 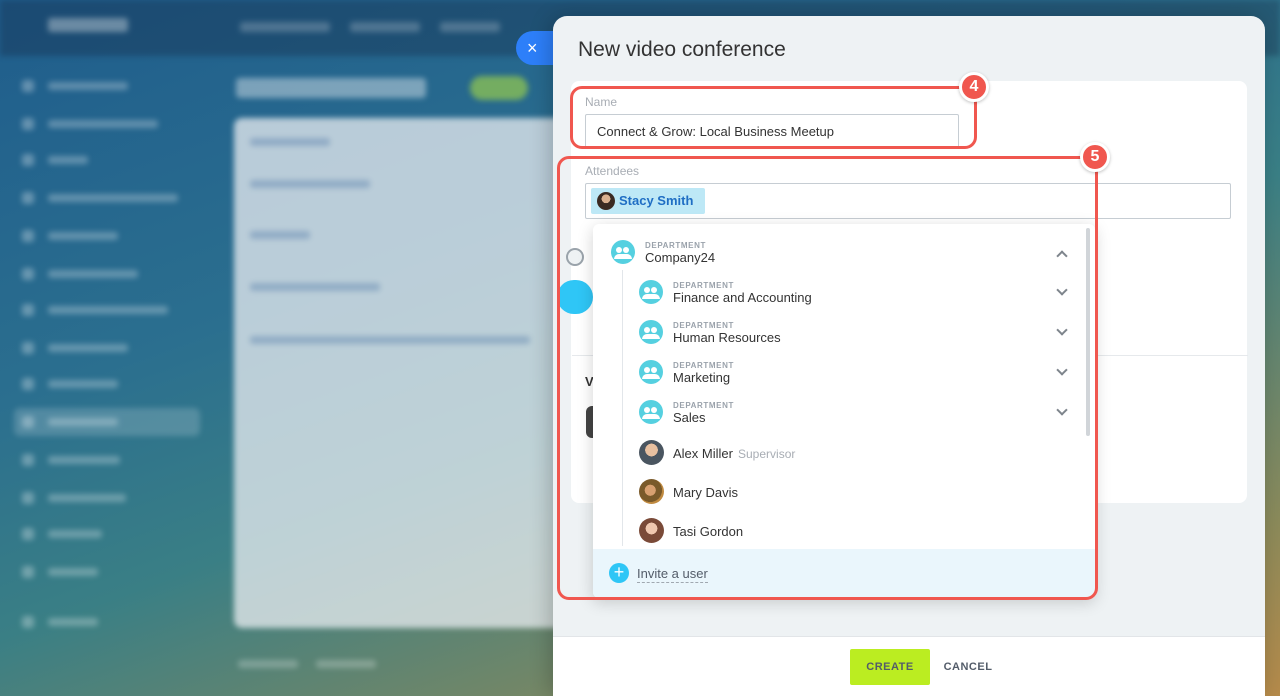 What do you see at coordinates (107, 422) in the screenshot?
I see `background-sidebar-item-active` at bounding box center [107, 422].